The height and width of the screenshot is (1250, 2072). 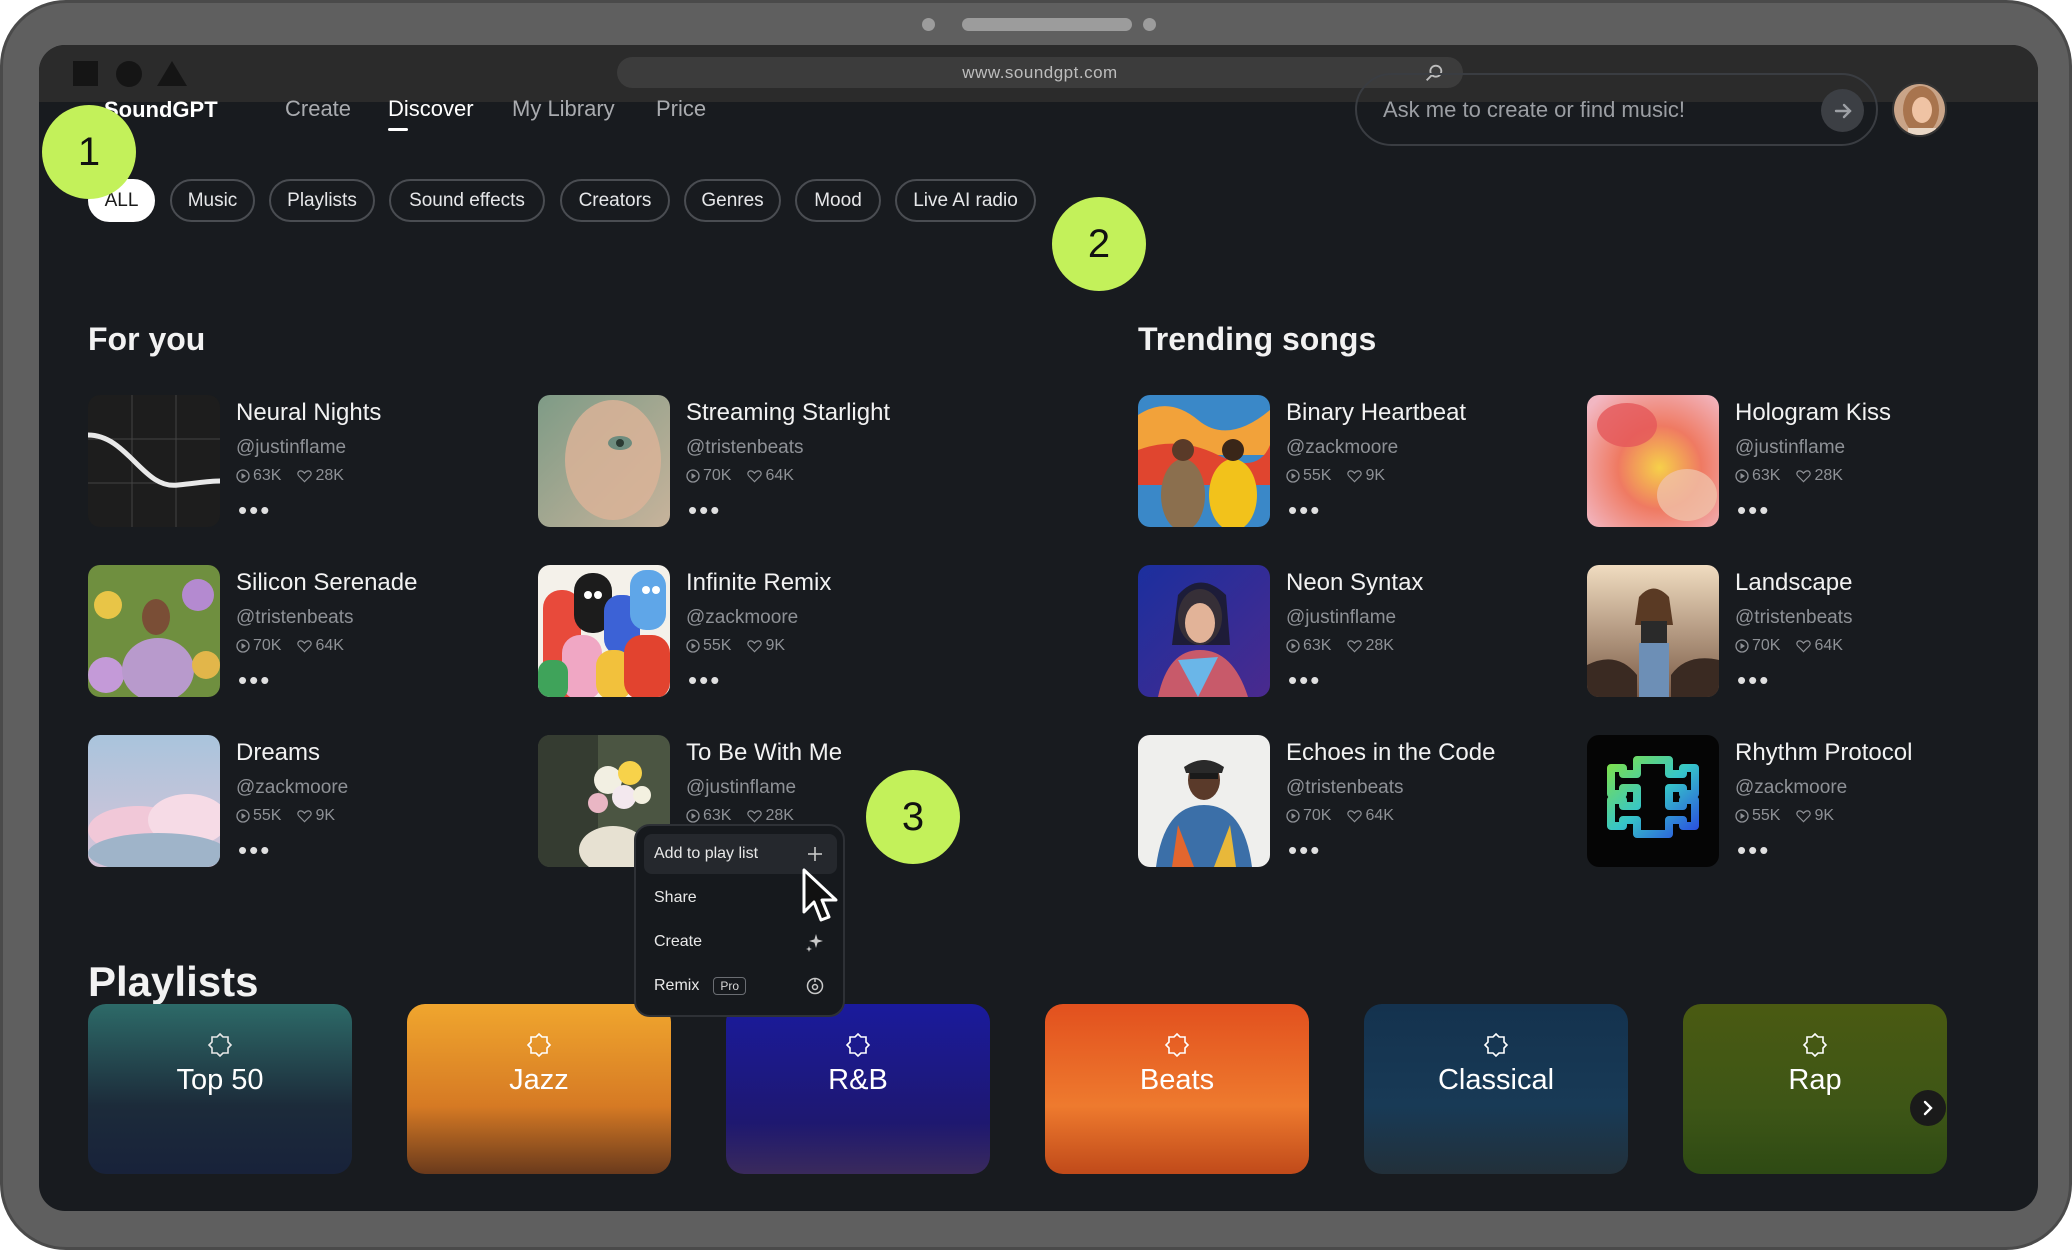 I want to click on camera-pill, so click(x=1047, y=24).